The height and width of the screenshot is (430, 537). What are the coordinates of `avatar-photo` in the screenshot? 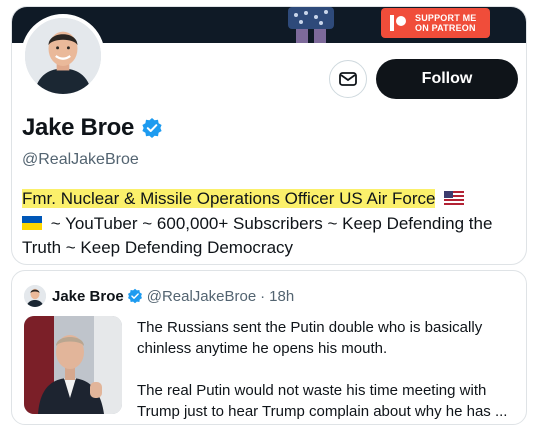 It's located at (63, 56).